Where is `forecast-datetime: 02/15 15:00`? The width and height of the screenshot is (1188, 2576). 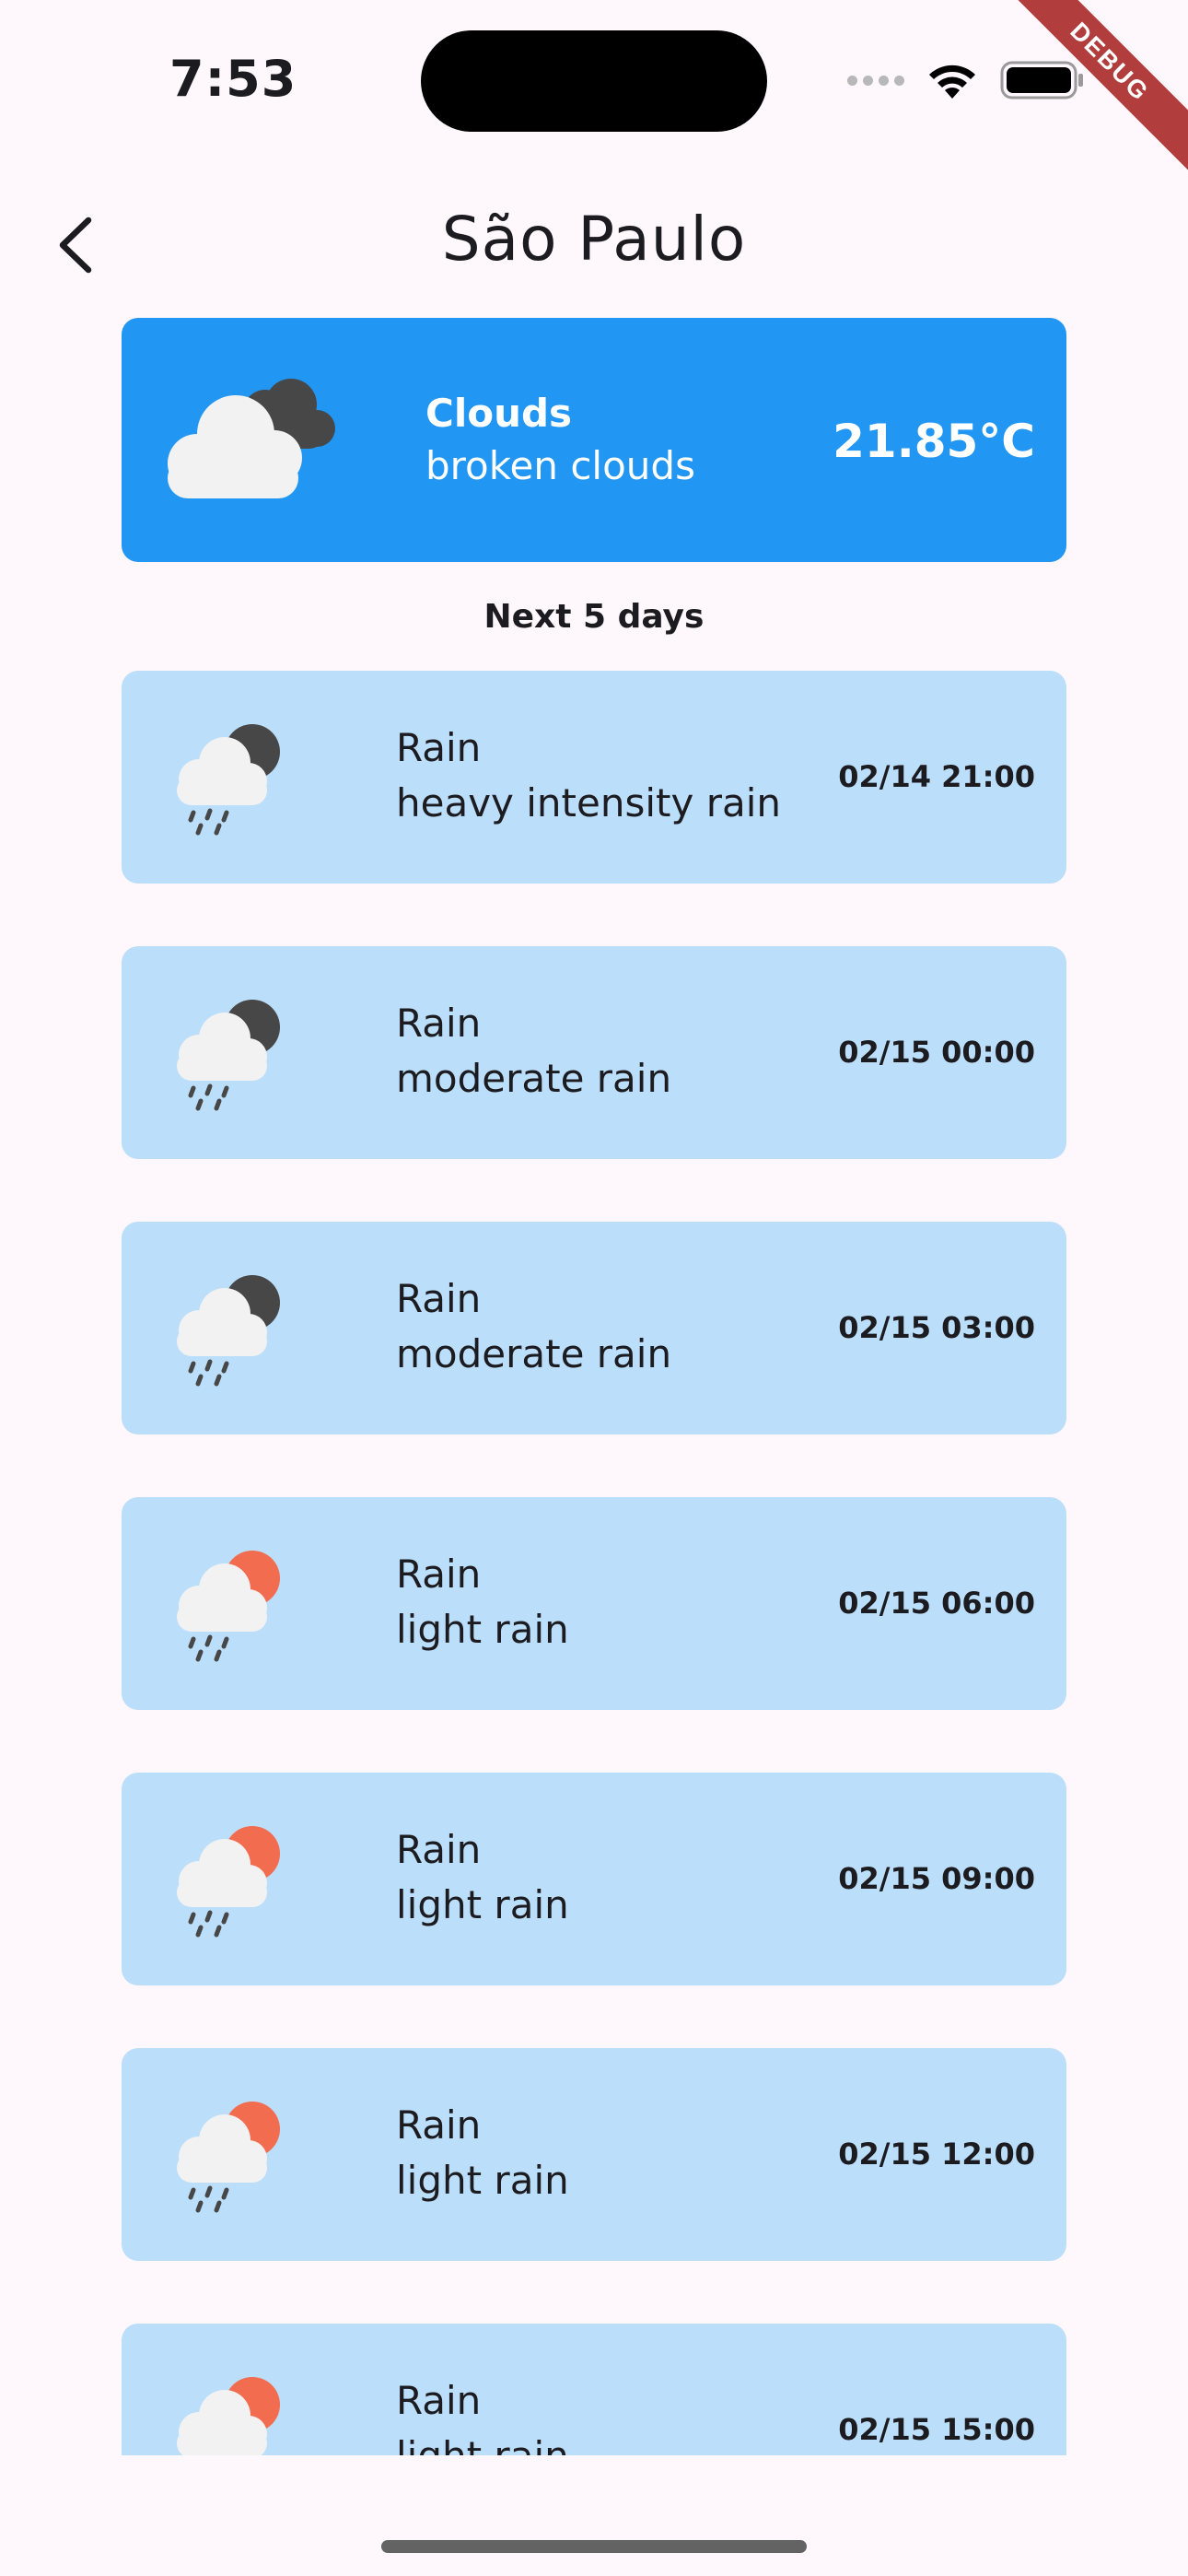
forecast-datetime: 02/15 15:00 is located at coordinates (937, 2429).